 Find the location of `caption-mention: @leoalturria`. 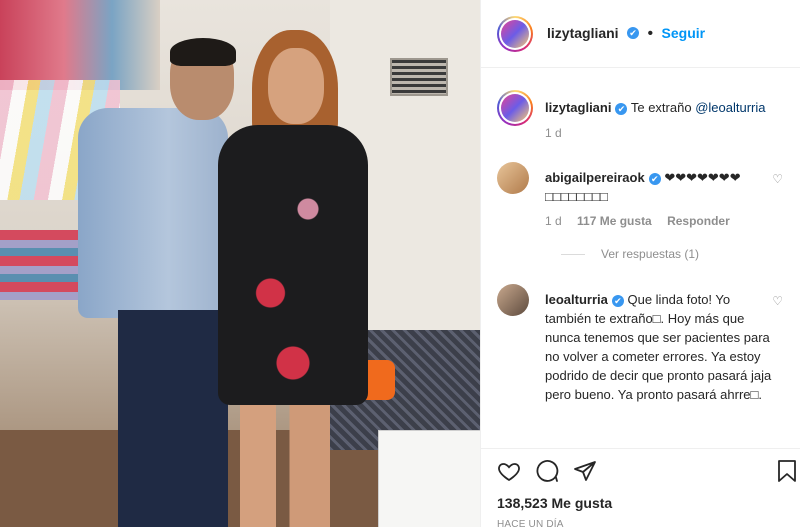

caption-mention: @leoalturria is located at coordinates (730, 107).